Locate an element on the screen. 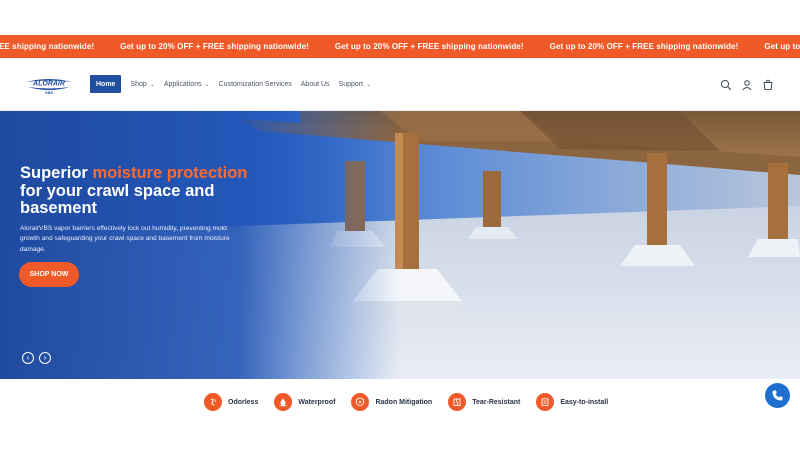  search-icon is located at coordinates (726, 85).